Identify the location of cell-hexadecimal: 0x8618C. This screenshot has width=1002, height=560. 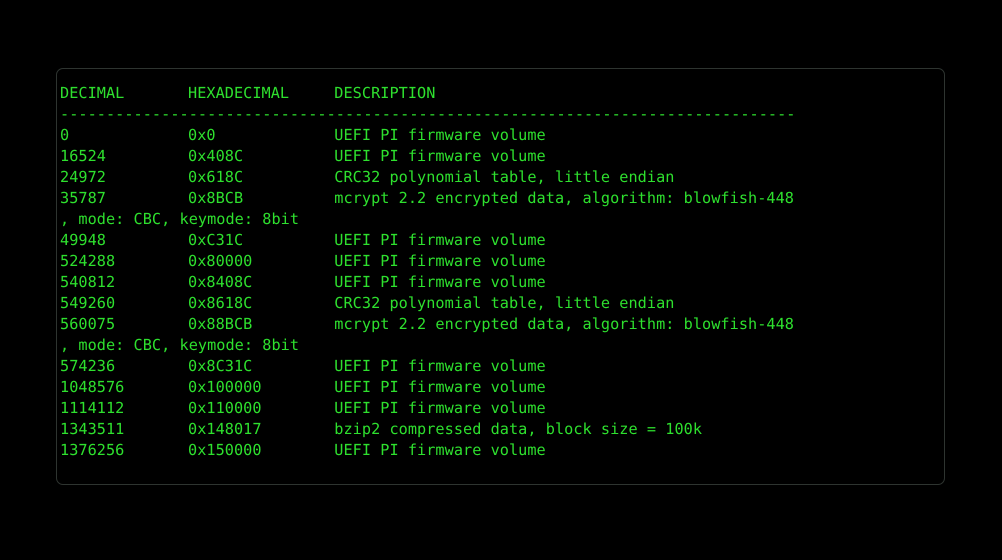
(220, 303).